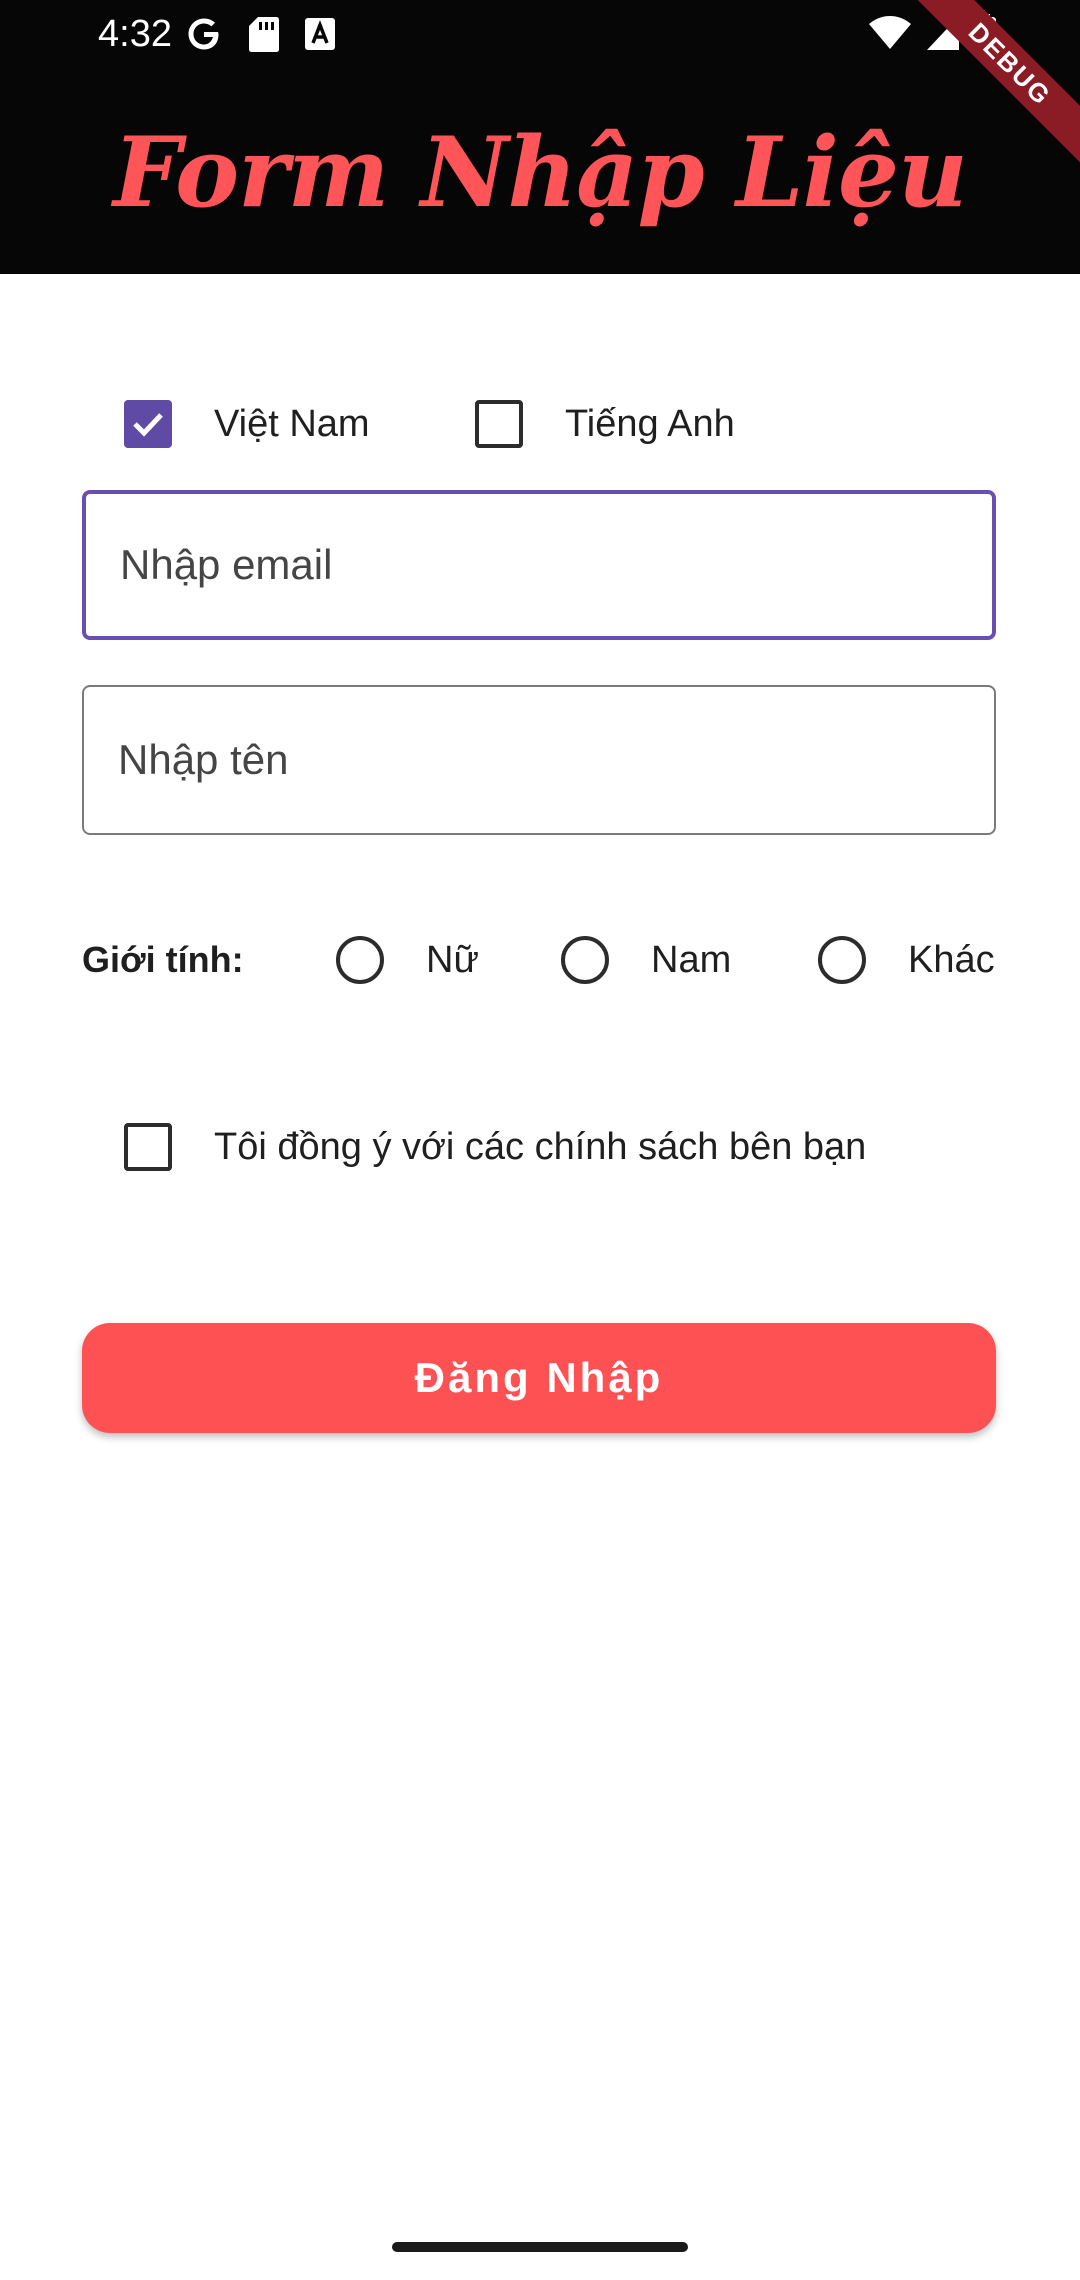  I want to click on google-icon, so click(204, 34).